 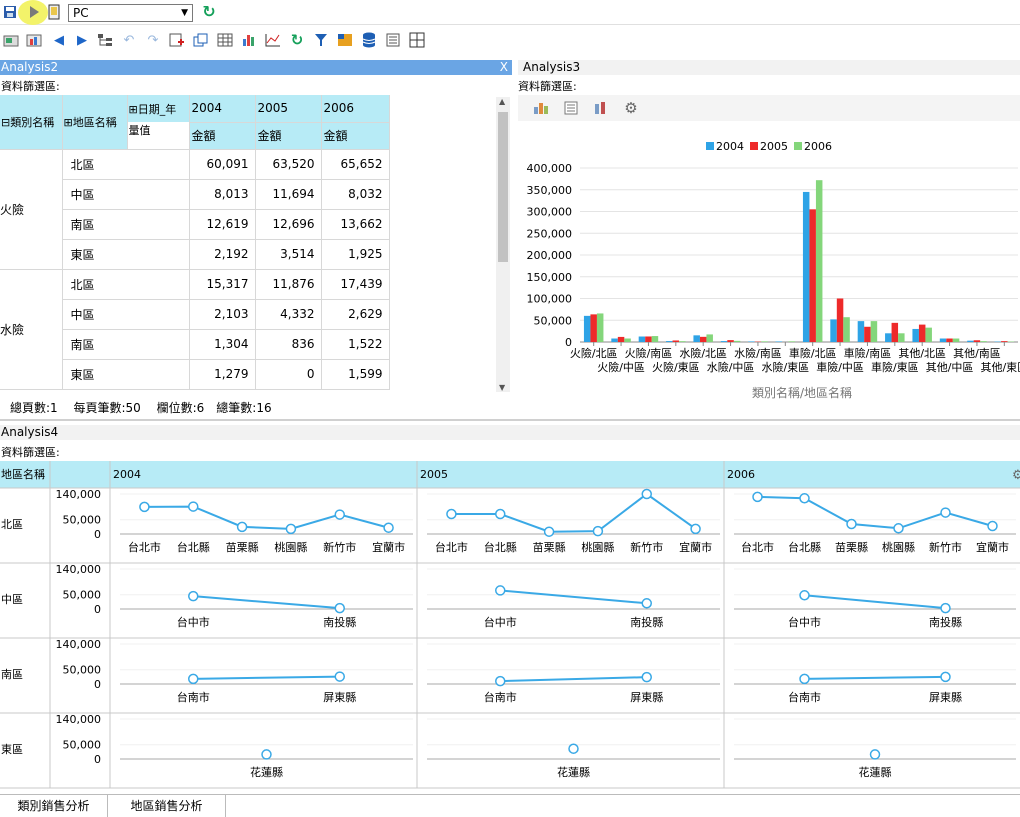 I want to click on open-icon, so click(x=11, y=40).